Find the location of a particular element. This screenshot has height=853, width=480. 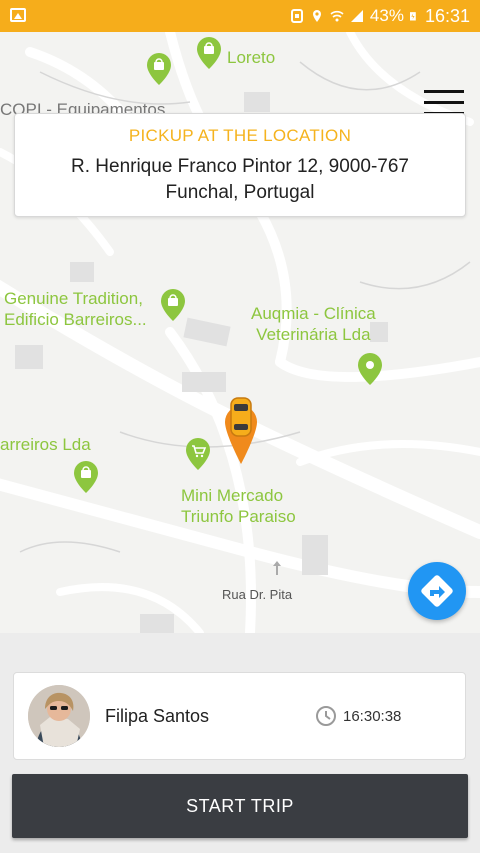

poi-label-line: Triunfo Paraiso is located at coordinates (238, 516).